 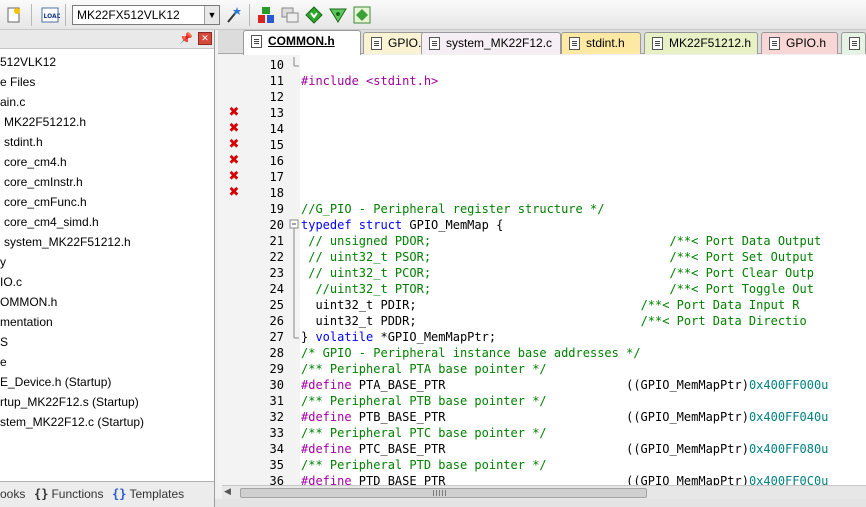 I want to click on code-line: 29 /** Peripheral PTA base pointer */, so click(x=542, y=369).